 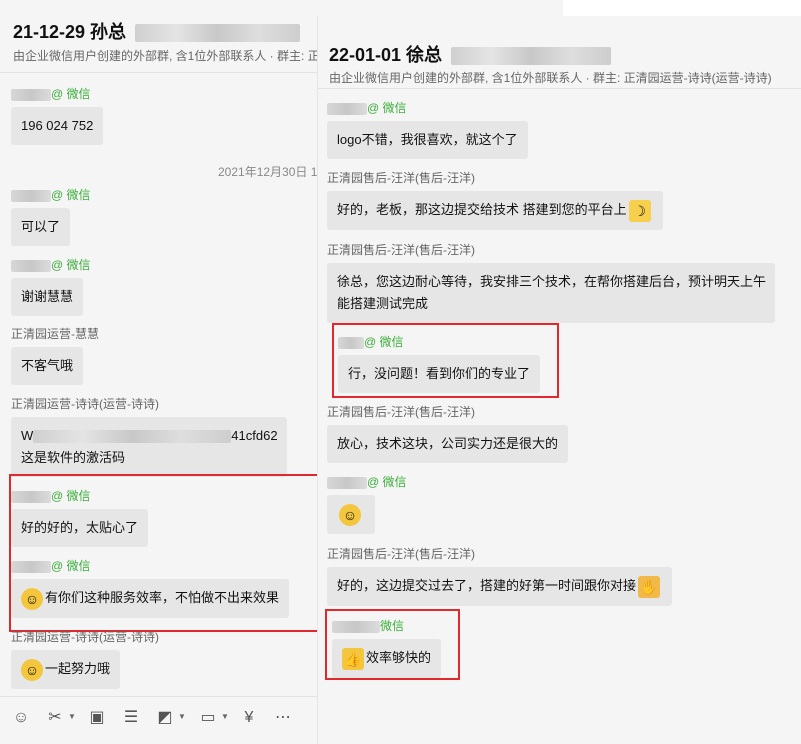 I want to click on redacted-code, so click(x=132, y=437).